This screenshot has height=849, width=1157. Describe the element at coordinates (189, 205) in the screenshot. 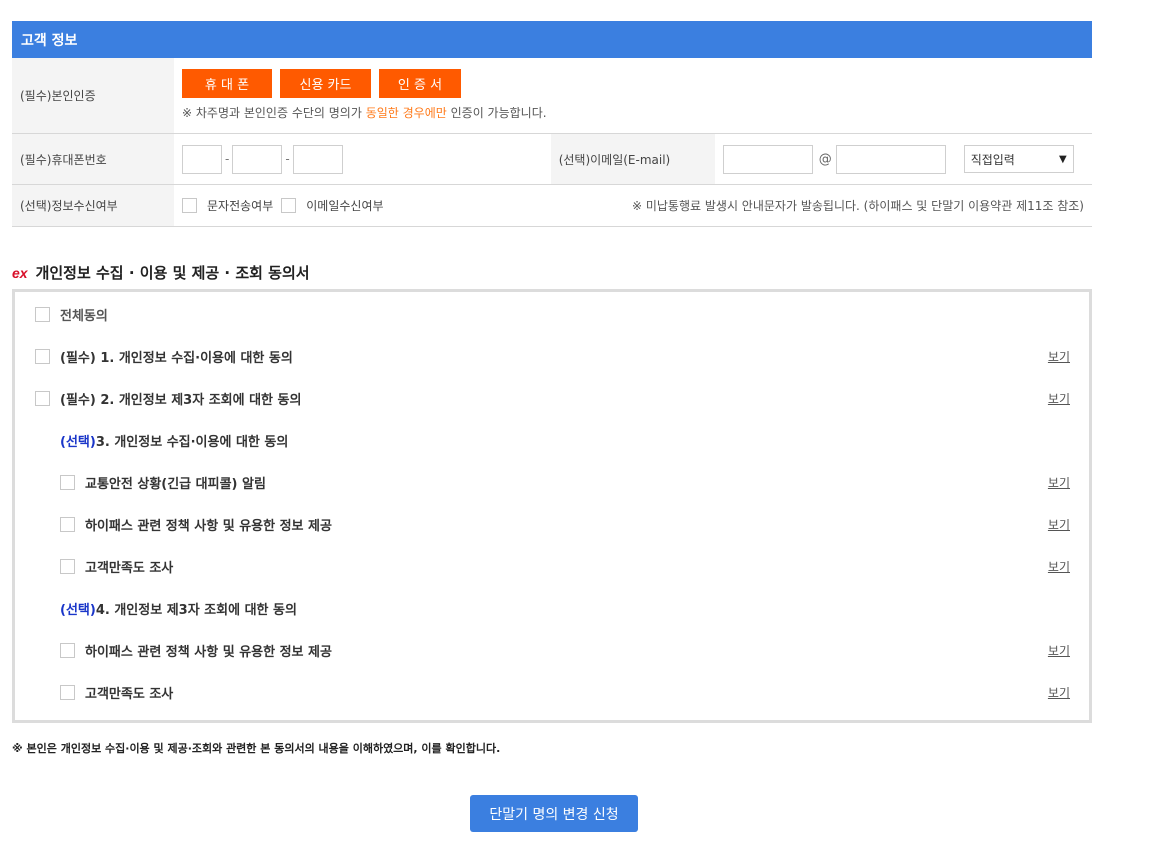

I see `sms-checkbox` at that location.